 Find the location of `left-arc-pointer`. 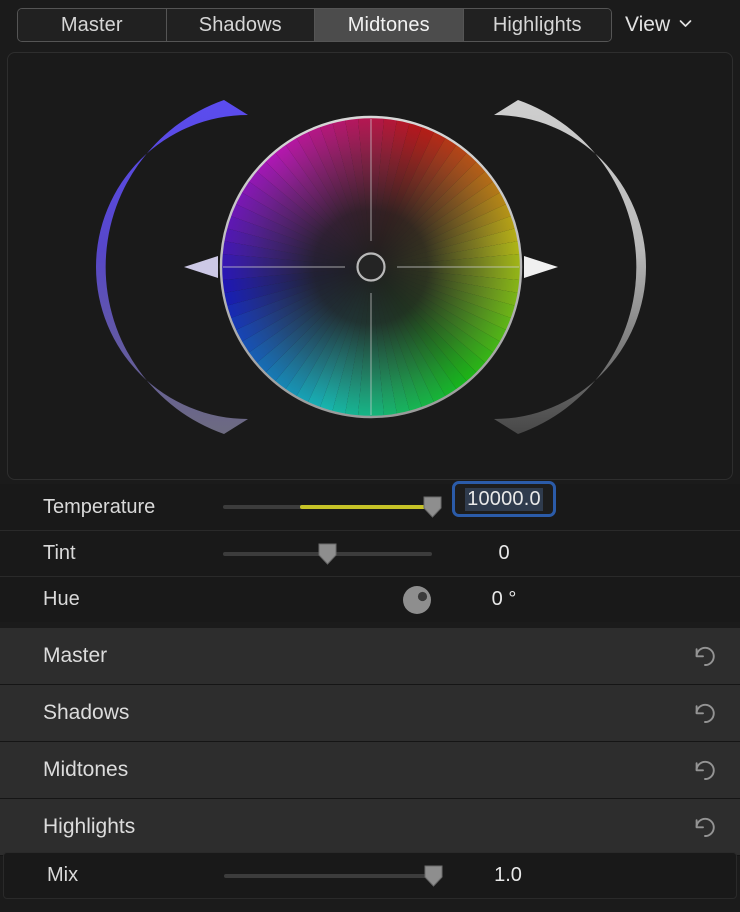

left-arc-pointer is located at coordinates (201, 267).